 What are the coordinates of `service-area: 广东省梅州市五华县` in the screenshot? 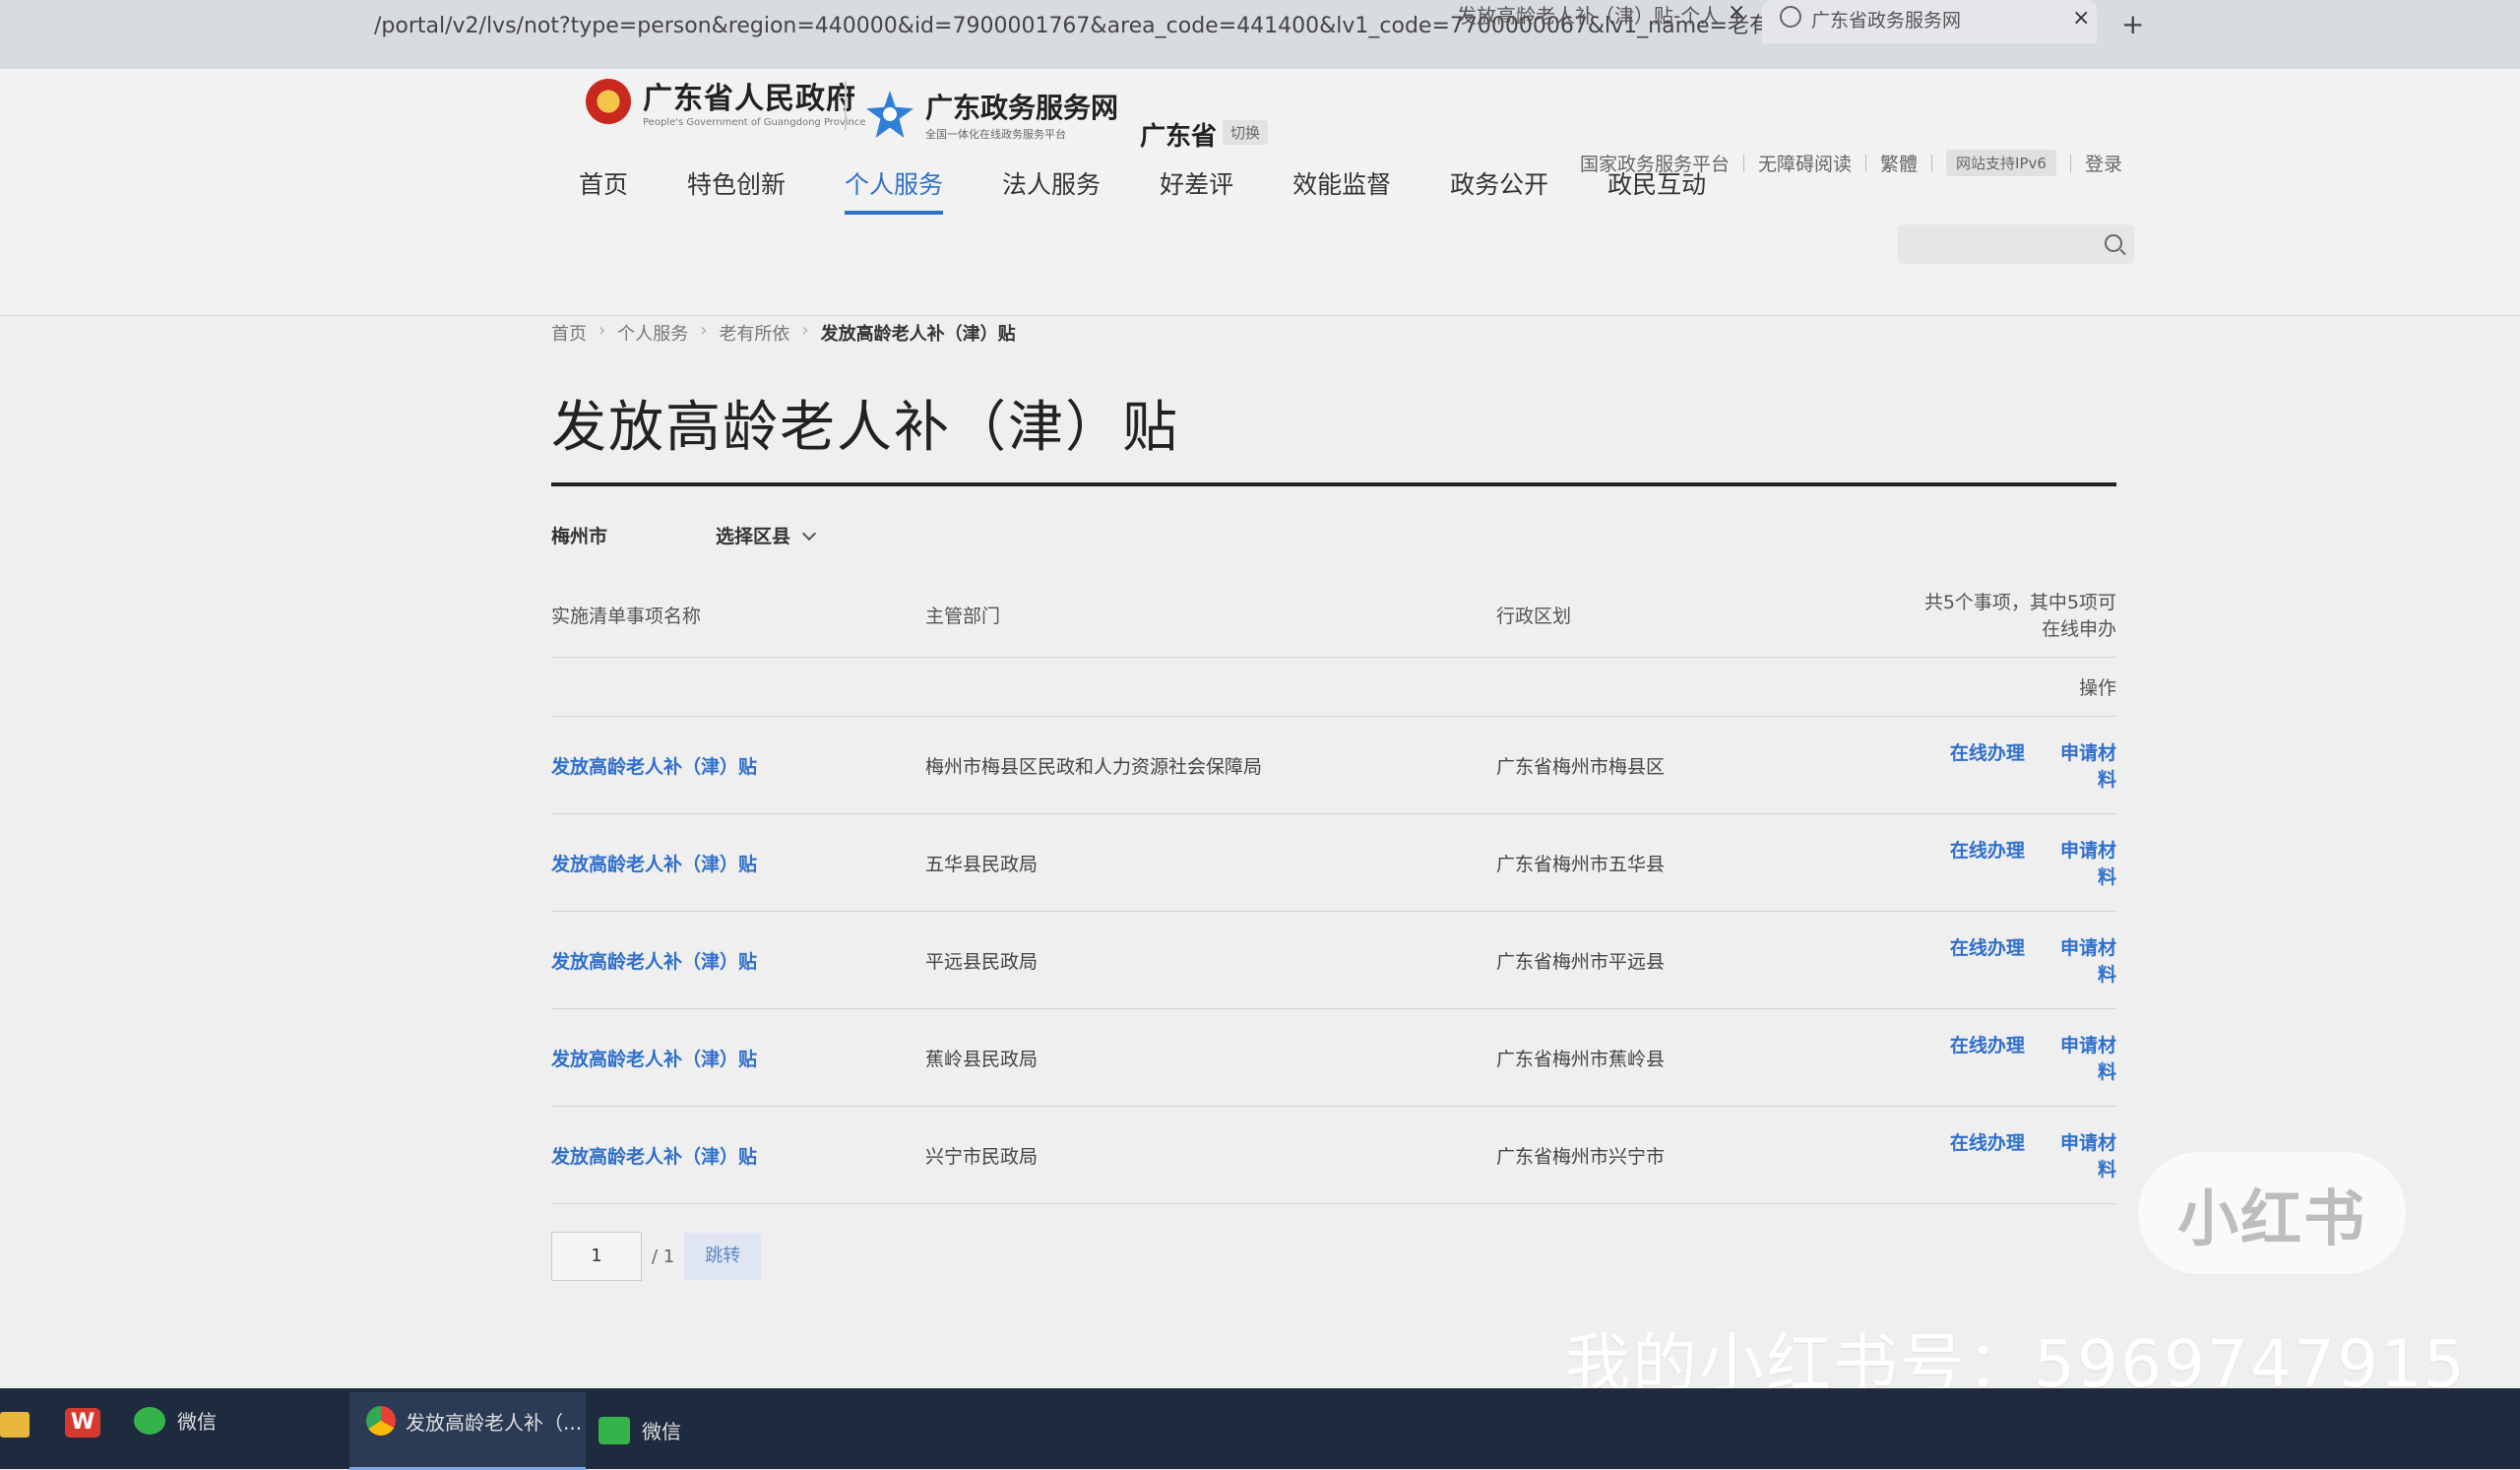 It's located at (1703, 862).